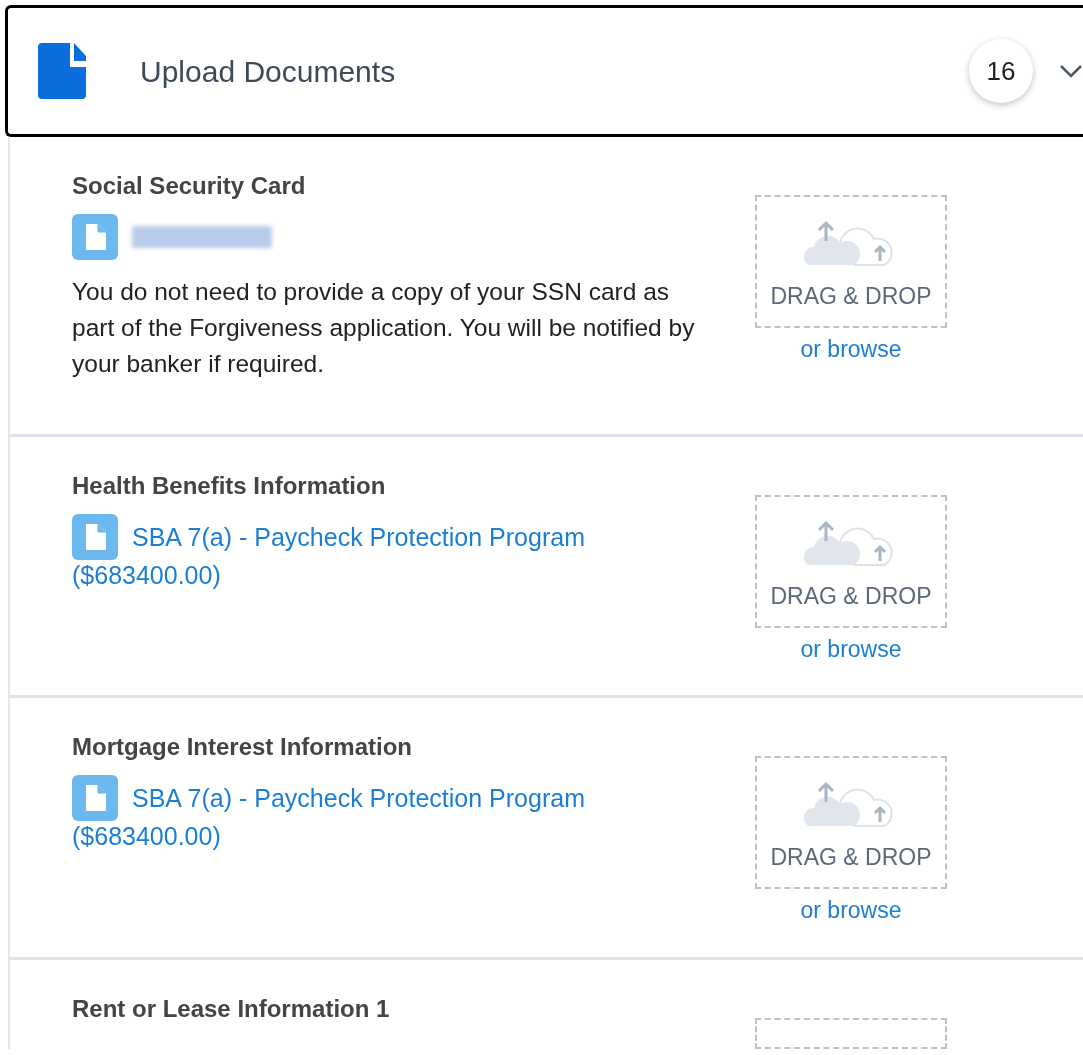 The image size is (1083, 1055). I want to click on count-badge: 16, so click(1001, 71).